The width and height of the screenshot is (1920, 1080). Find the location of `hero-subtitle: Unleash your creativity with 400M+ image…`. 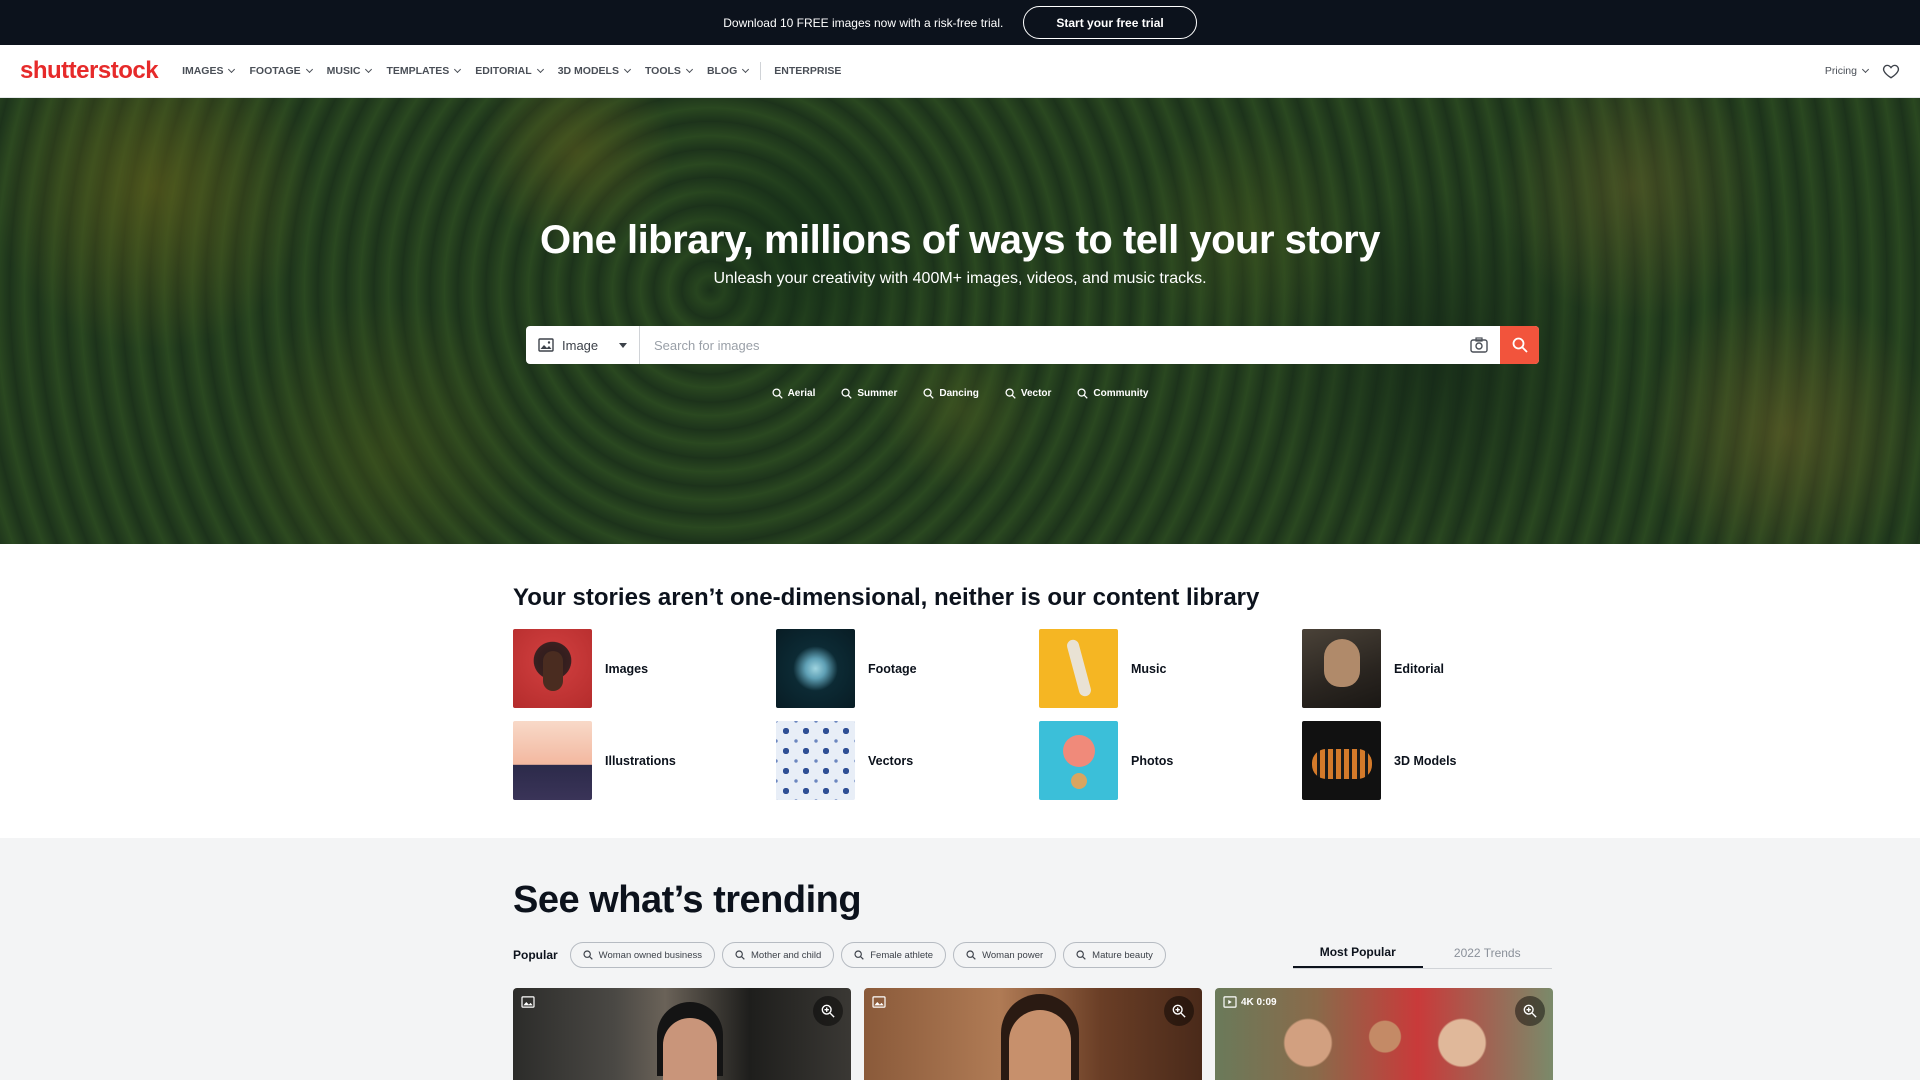

hero-subtitle: Unleash your creativity with 400M+ image… is located at coordinates (960, 278).